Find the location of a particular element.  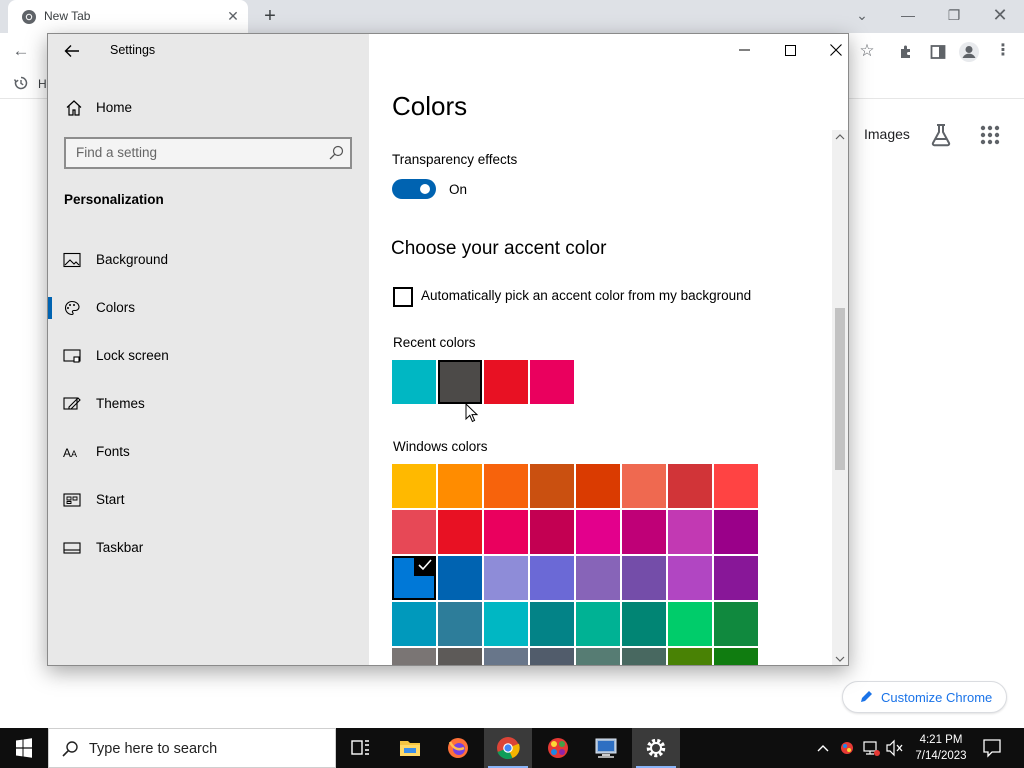

paint-app-icon is located at coordinates (558, 748).